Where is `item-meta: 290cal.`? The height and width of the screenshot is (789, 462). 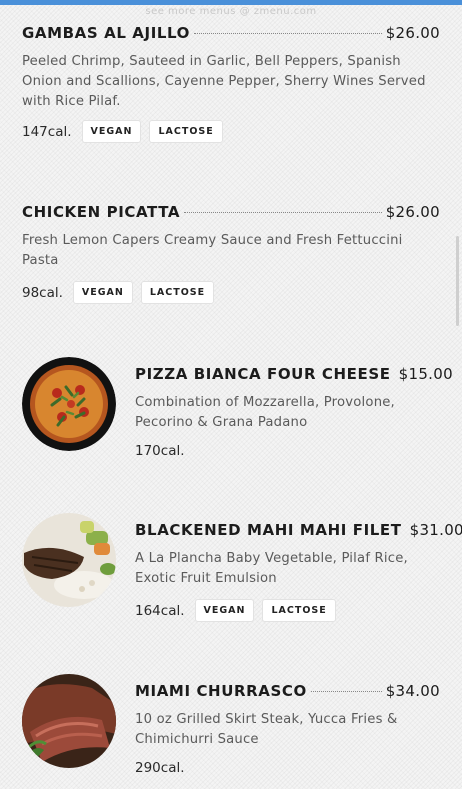 item-meta: 290cal. is located at coordinates (165, 768).